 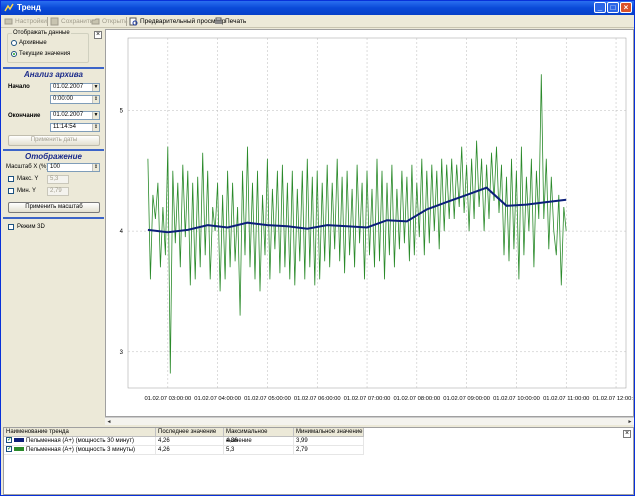 I want to click on table-row: Пельменная (A+) (мощность 30 минут), so click(x=80, y=441).